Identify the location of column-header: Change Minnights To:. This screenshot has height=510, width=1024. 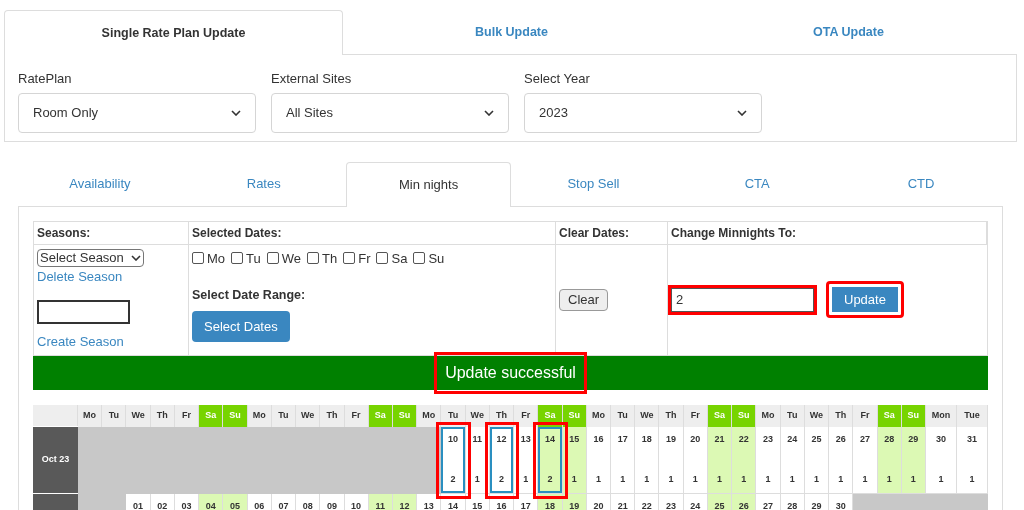
(827, 233).